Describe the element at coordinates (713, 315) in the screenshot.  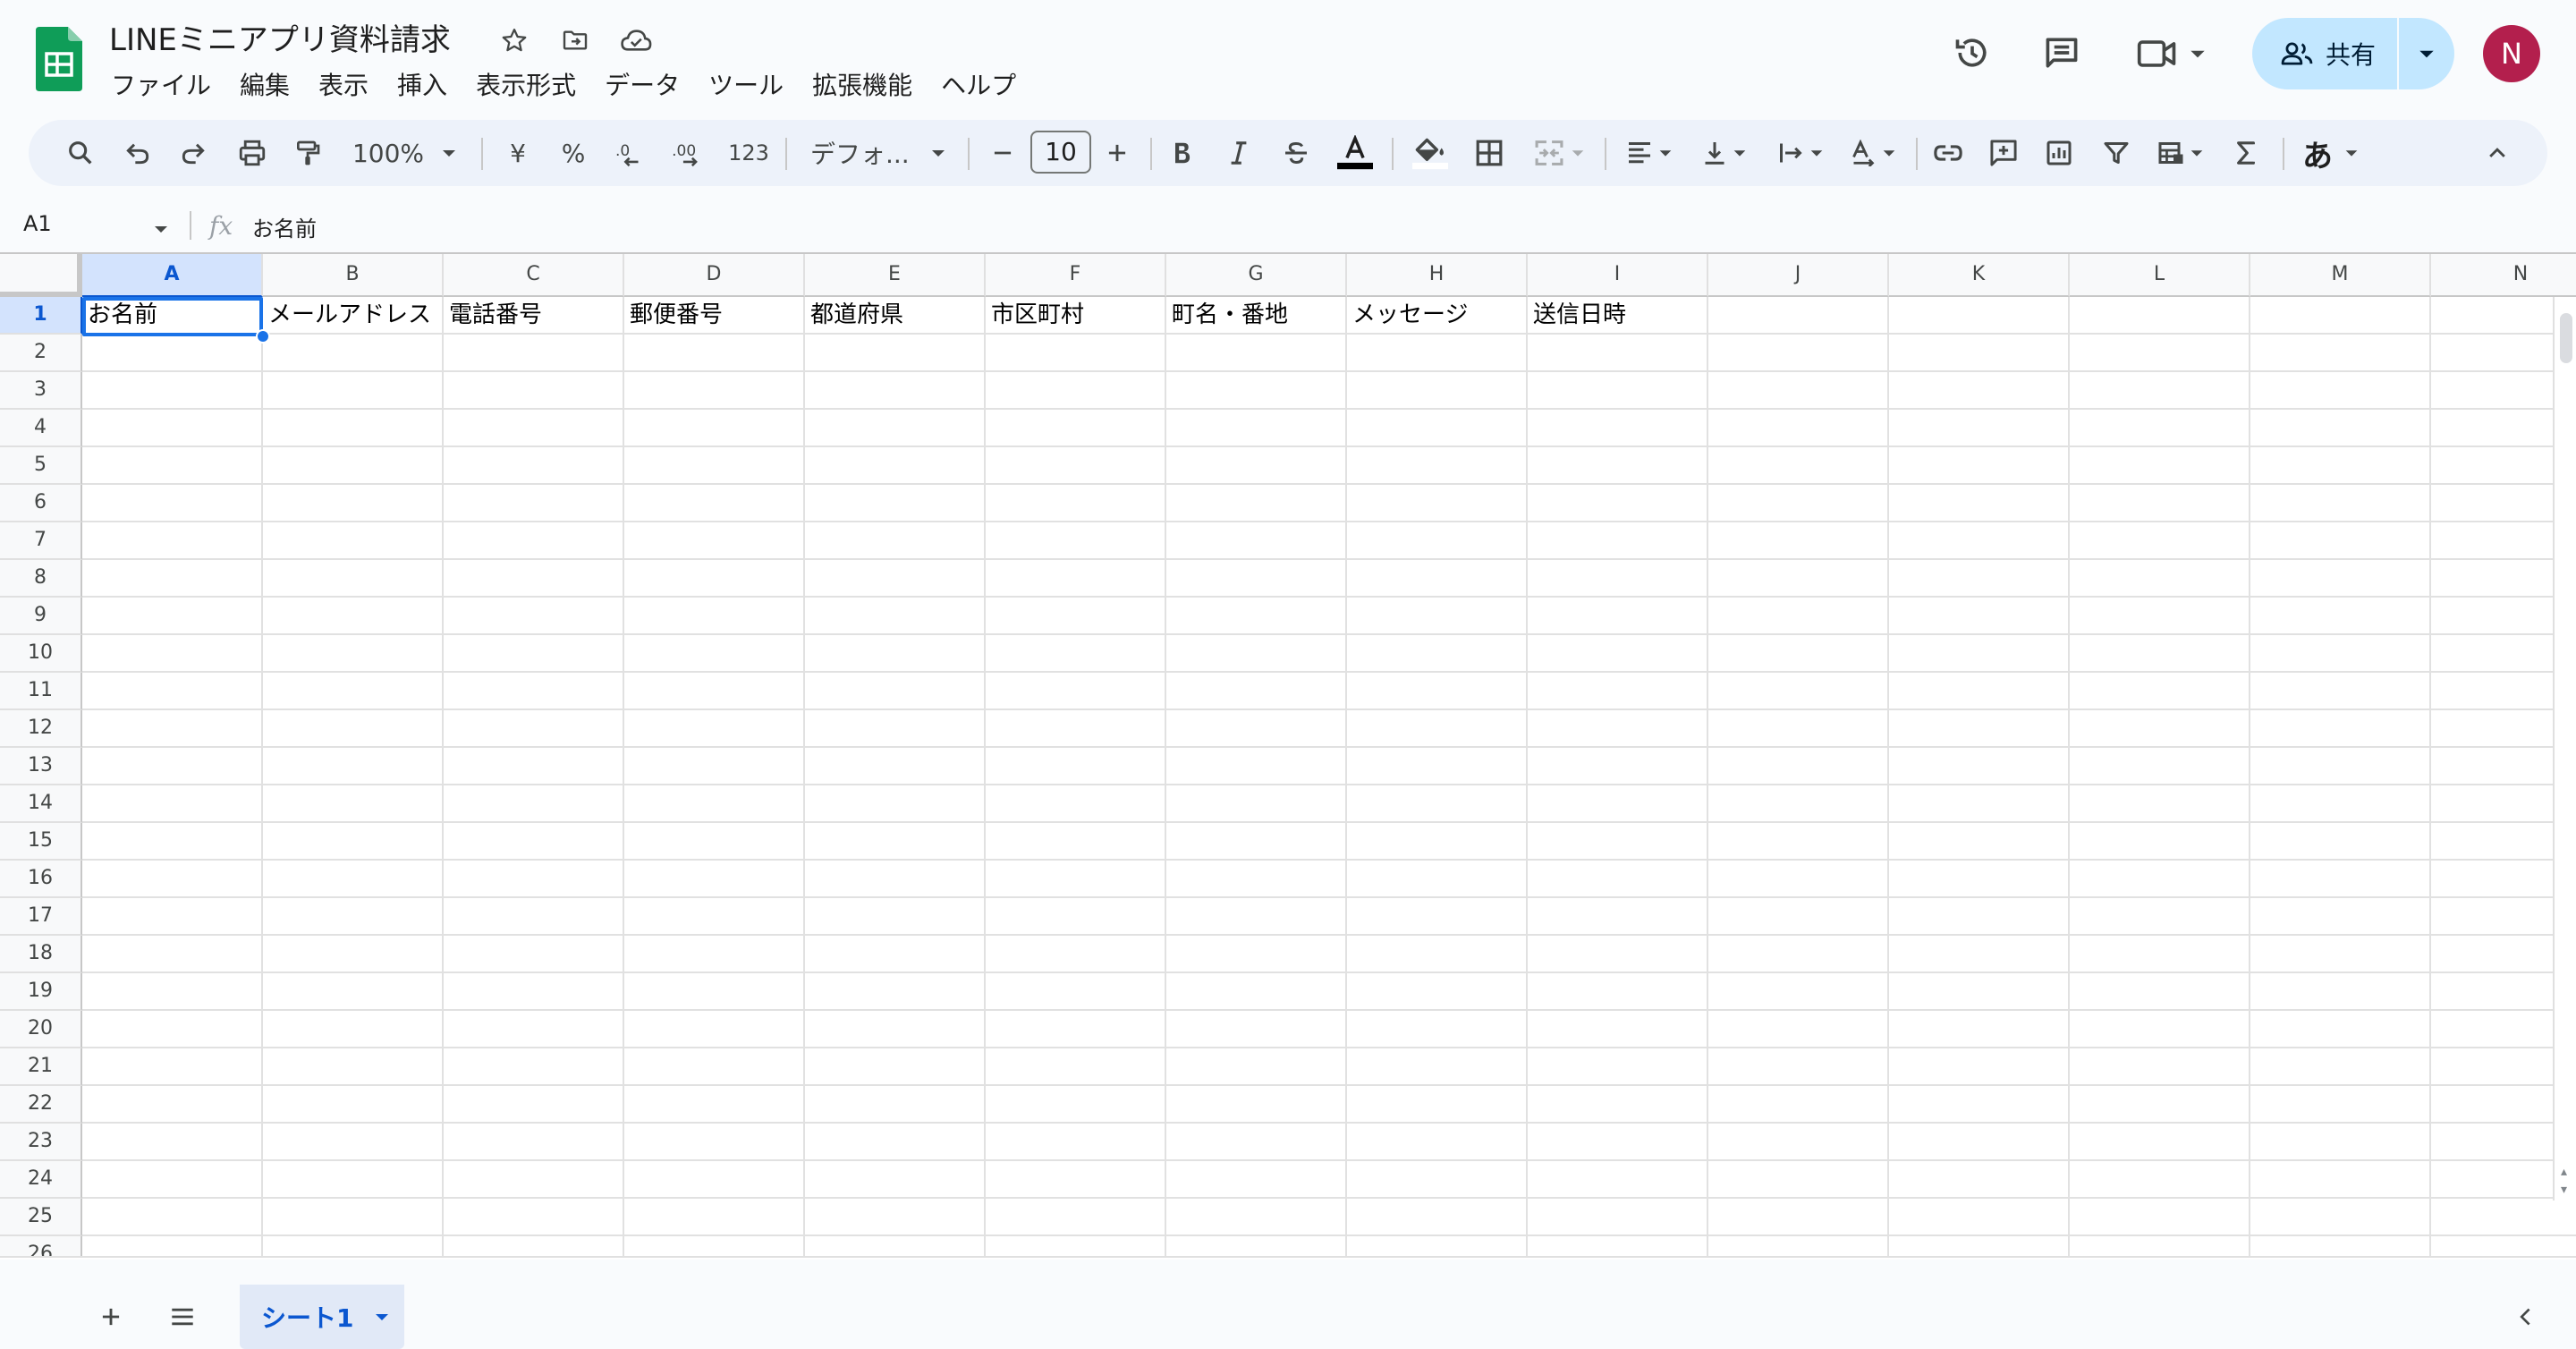
I see `cell-header-d1: 郵便番号` at that location.